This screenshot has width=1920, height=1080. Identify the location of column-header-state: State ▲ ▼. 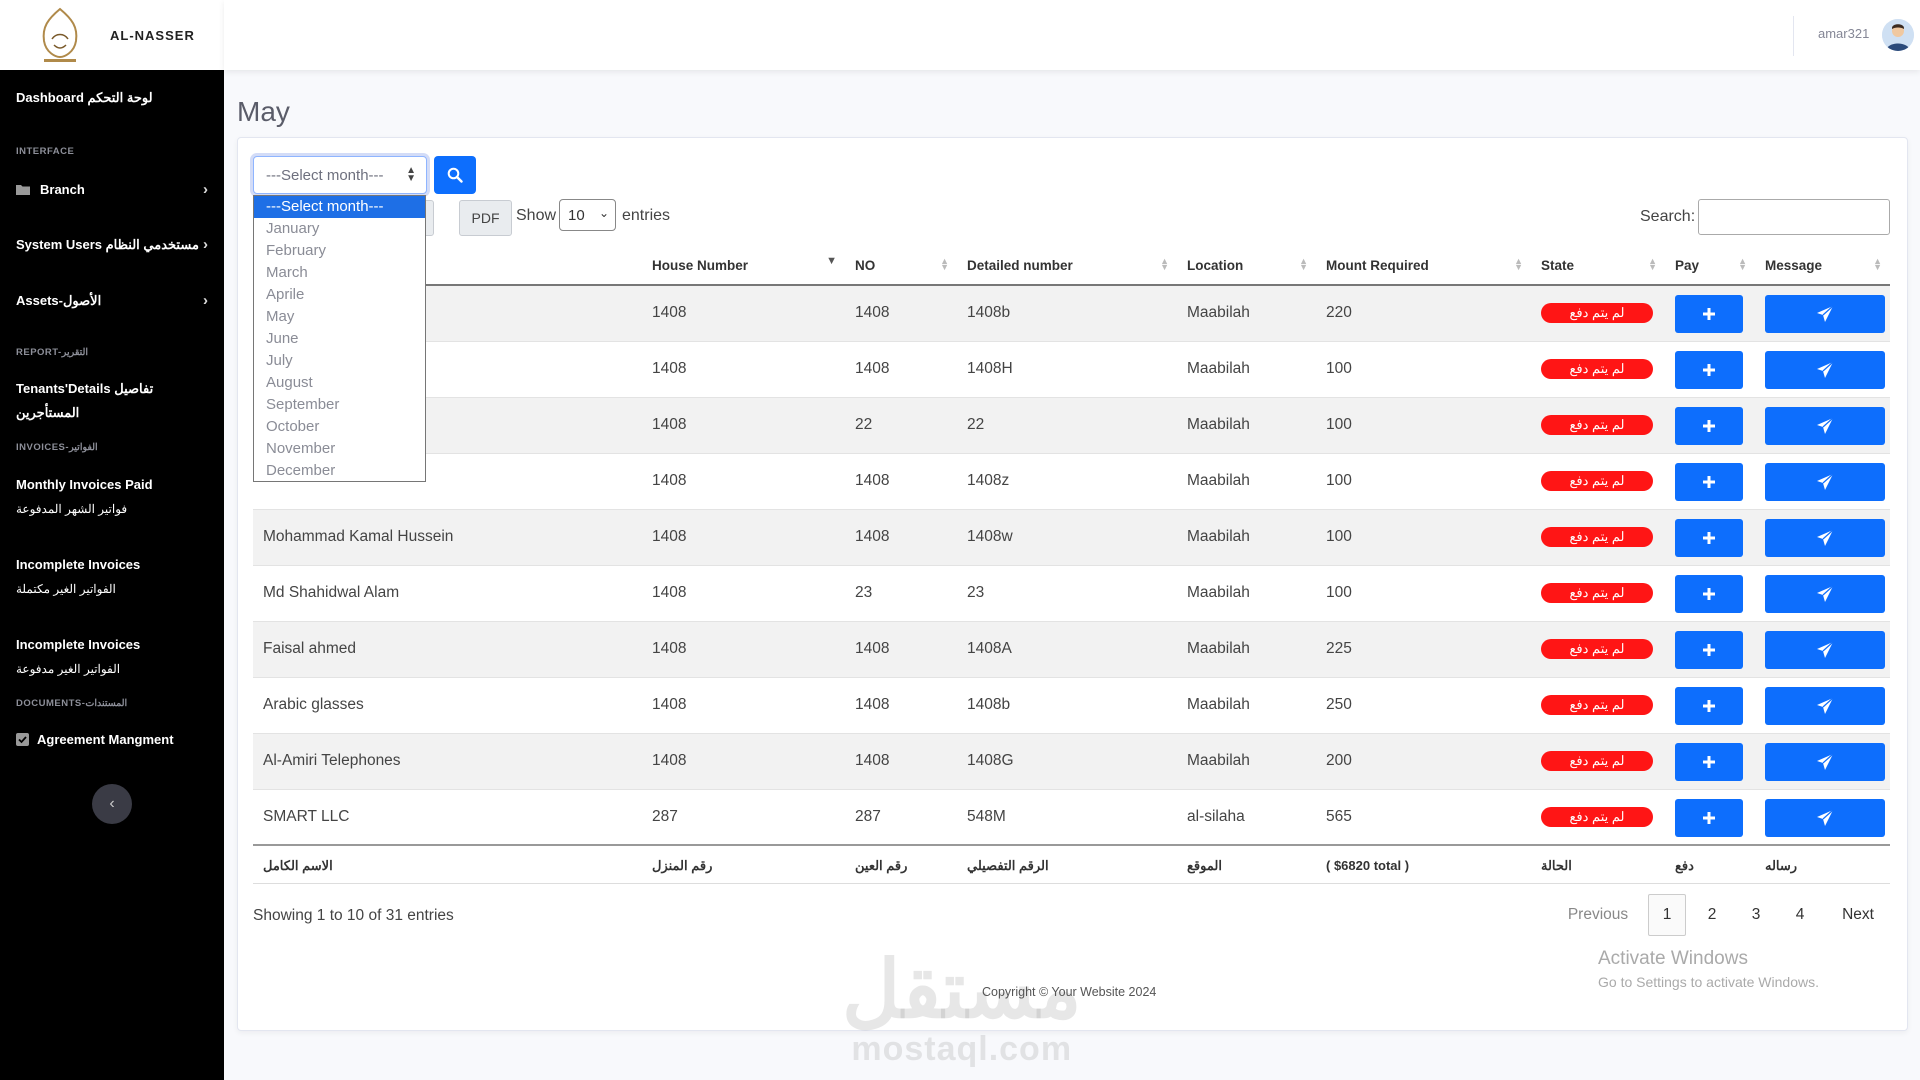
(1598, 266).